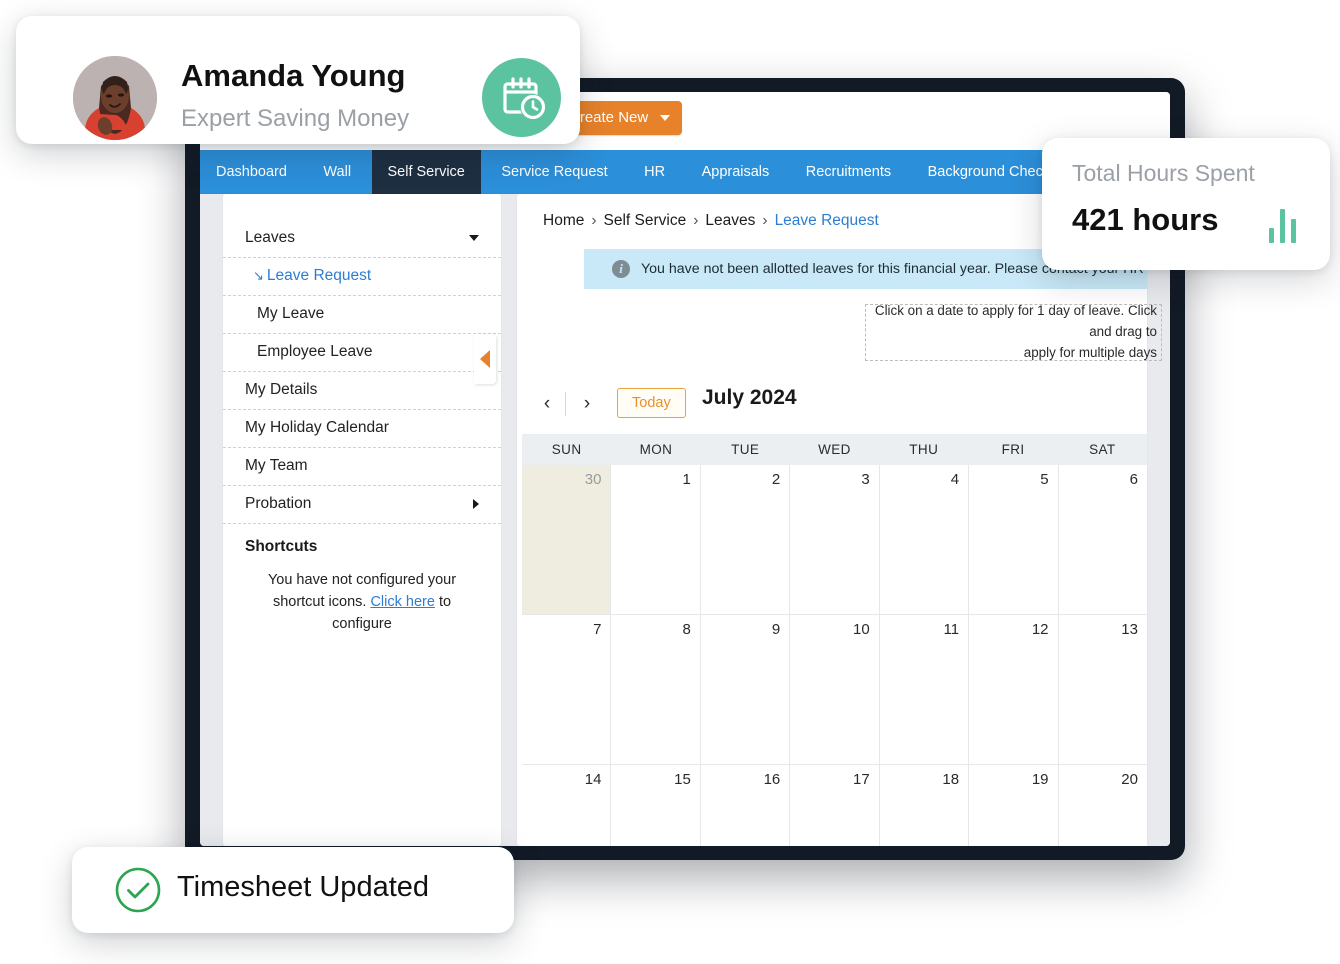 This screenshot has width=1340, height=964. I want to click on calendar-week-row: 7 8 9 10 11 12 13, so click(834, 690).